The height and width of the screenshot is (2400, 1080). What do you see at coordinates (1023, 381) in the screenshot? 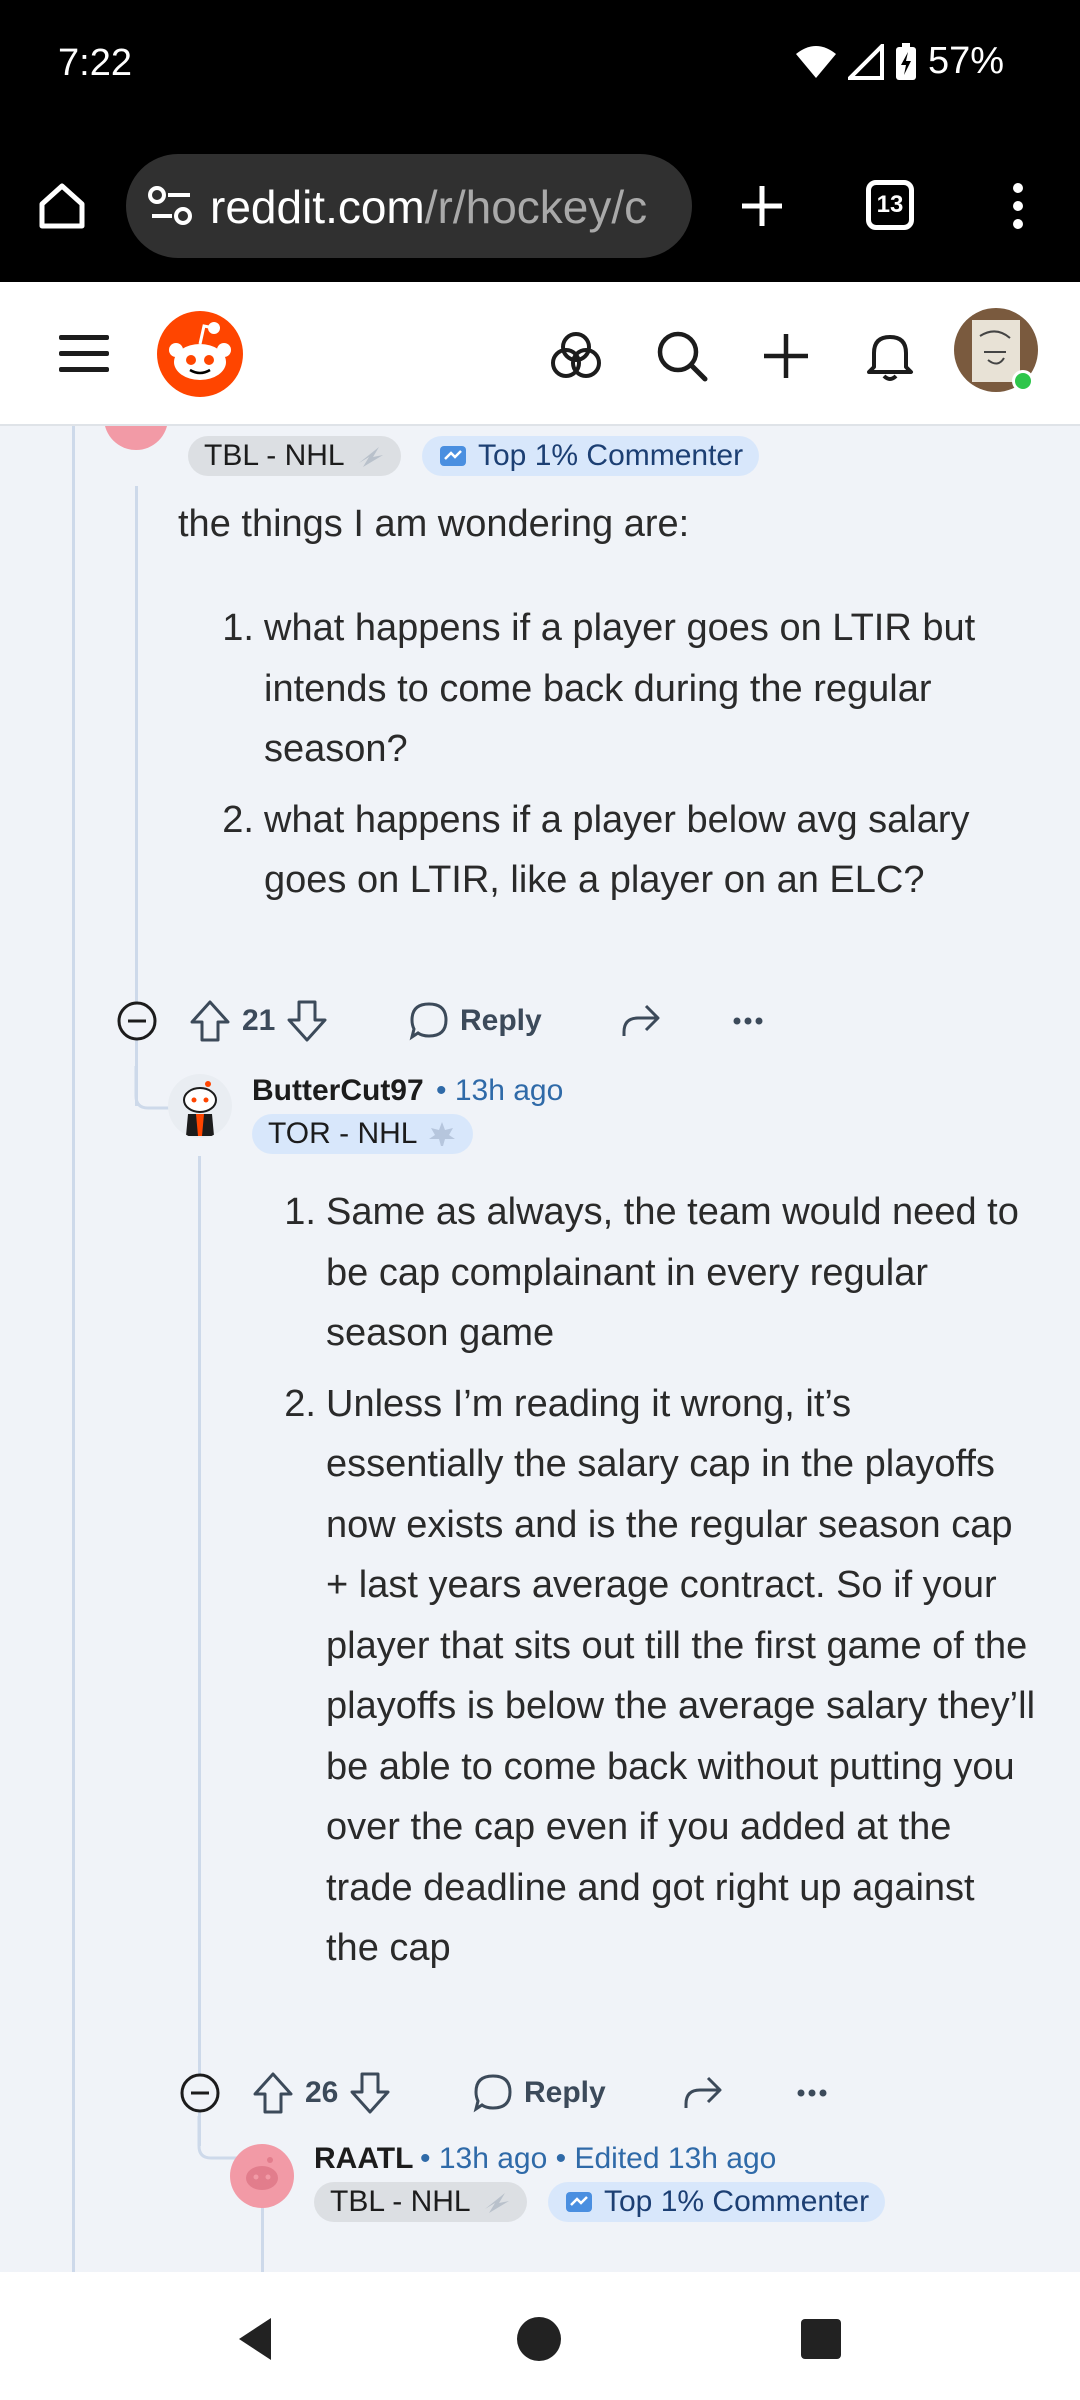
I see `online-status-dot` at bounding box center [1023, 381].